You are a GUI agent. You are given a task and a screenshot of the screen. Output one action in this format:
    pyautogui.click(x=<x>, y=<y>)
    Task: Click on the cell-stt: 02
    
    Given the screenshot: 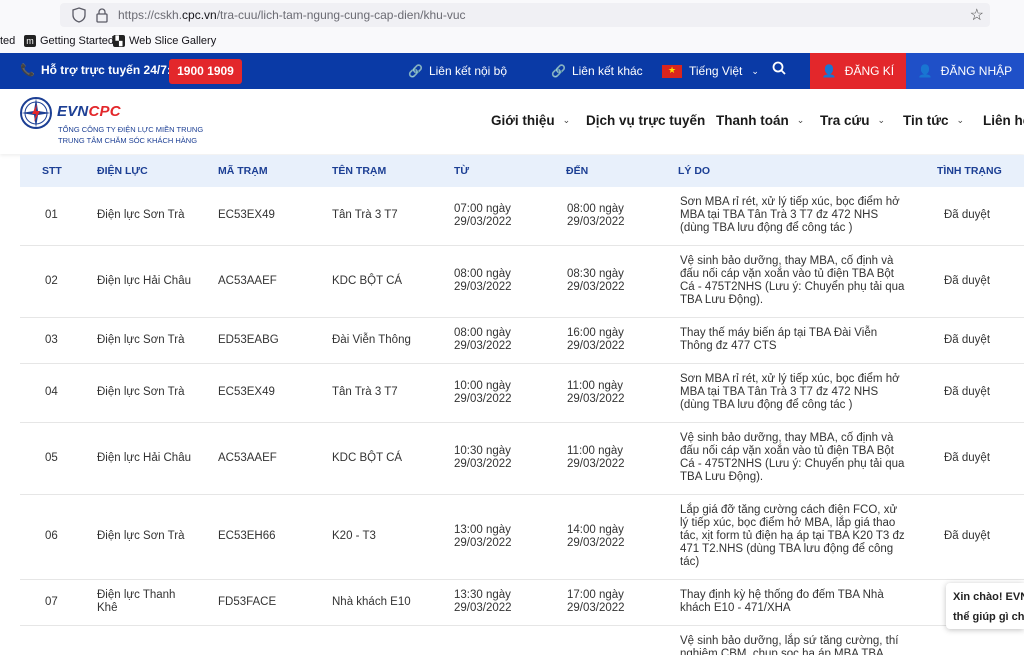 What is the action you would take?
    pyautogui.click(x=51, y=281)
    